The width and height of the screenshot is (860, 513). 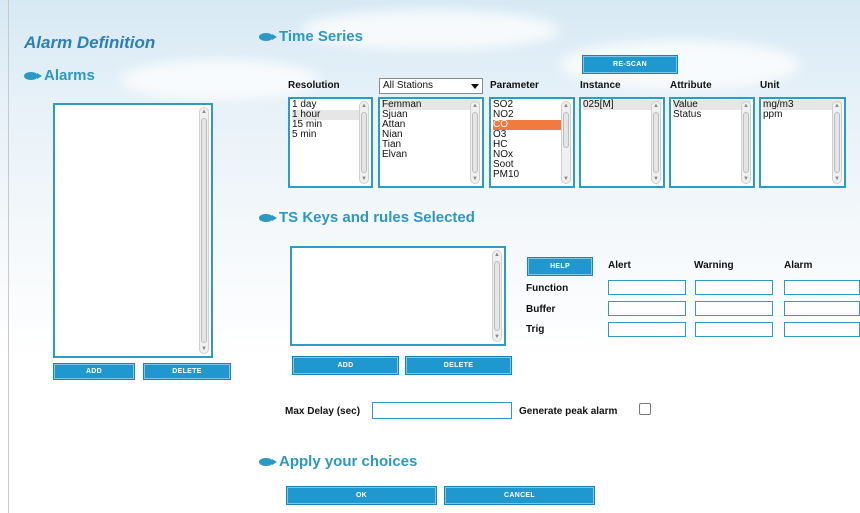 I want to click on instance-list: 025[M] ▲ ▼, so click(x=622, y=142).